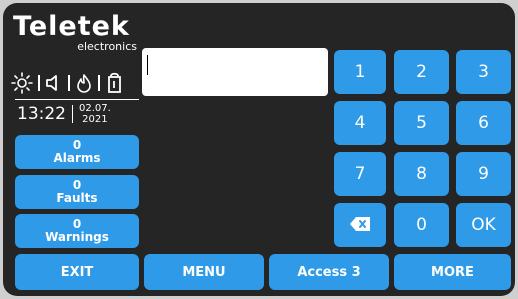 Image resolution: width=518 pixels, height=299 pixels. What do you see at coordinates (54, 83) in the screenshot?
I see `volume-icon` at bounding box center [54, 83].